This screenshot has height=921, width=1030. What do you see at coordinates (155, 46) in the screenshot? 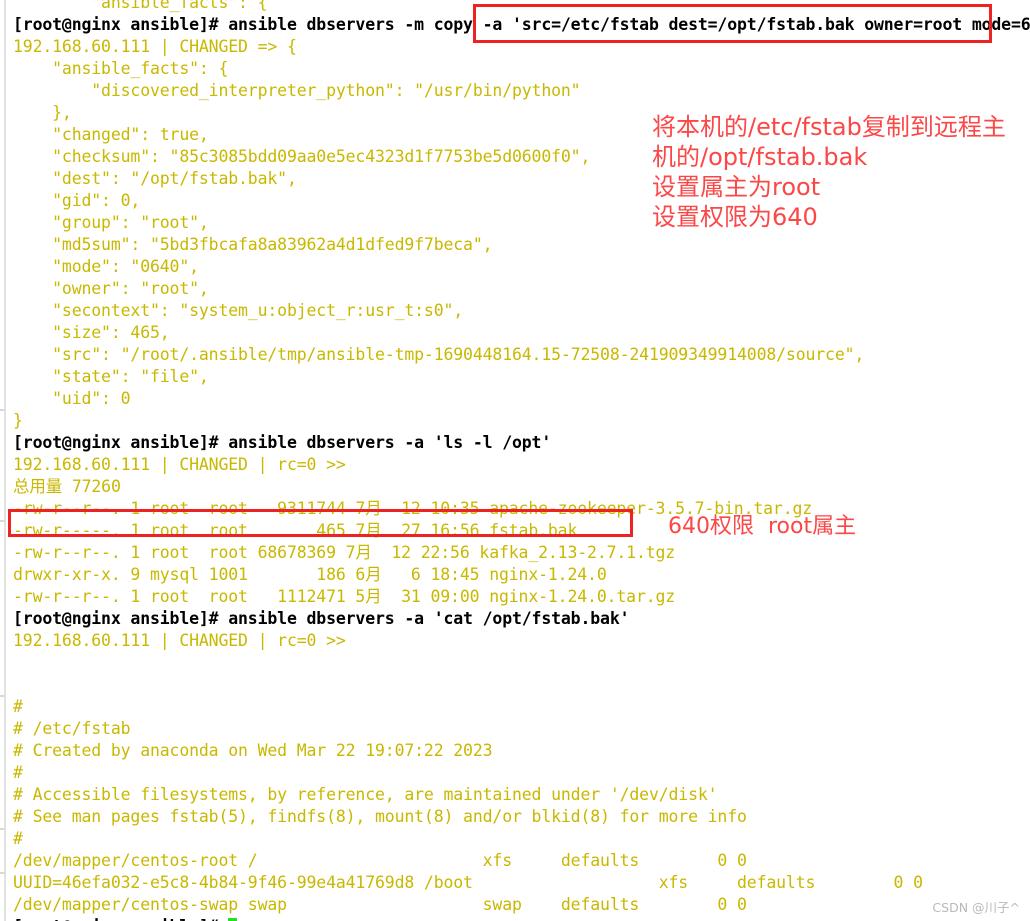
I see `terminal-output-line: 192.168.60.111 | CHANGED => {` at bounding box center [155, 46].